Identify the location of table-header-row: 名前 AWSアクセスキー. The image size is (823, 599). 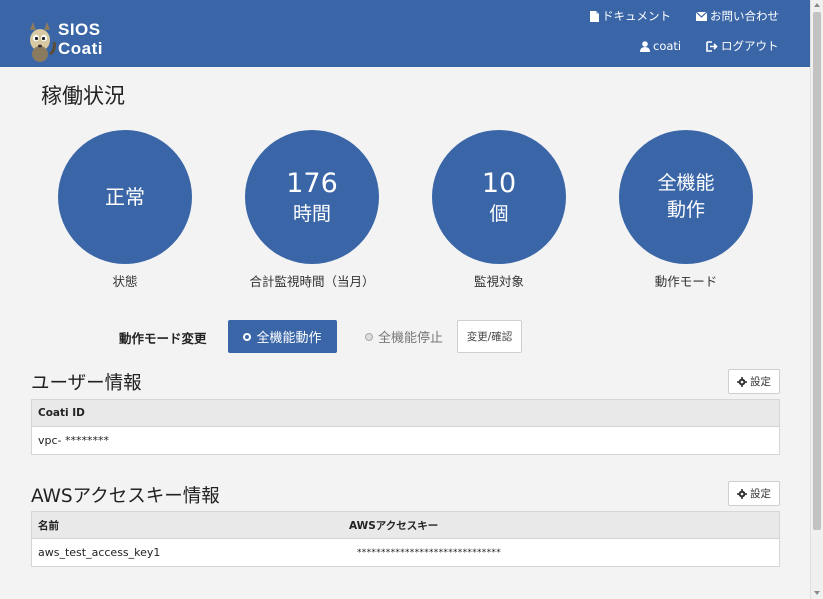
(405, 525).